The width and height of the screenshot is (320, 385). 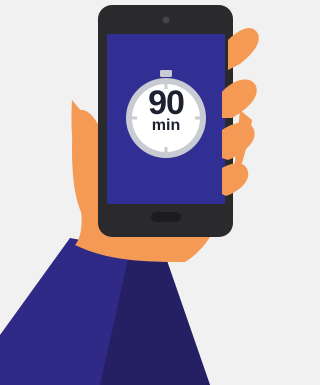 I want to click on timer-label: 90 min, so click(x=166, y=110).